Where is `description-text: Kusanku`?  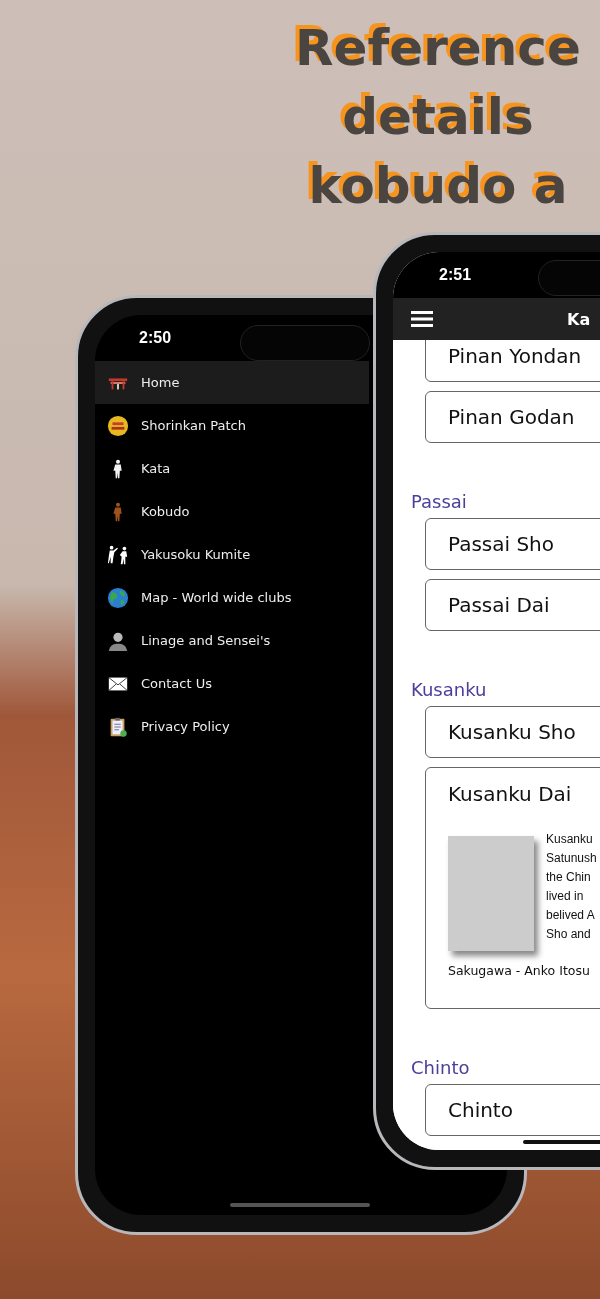 description-text: Kusanku is located at coordinates (570, 839).